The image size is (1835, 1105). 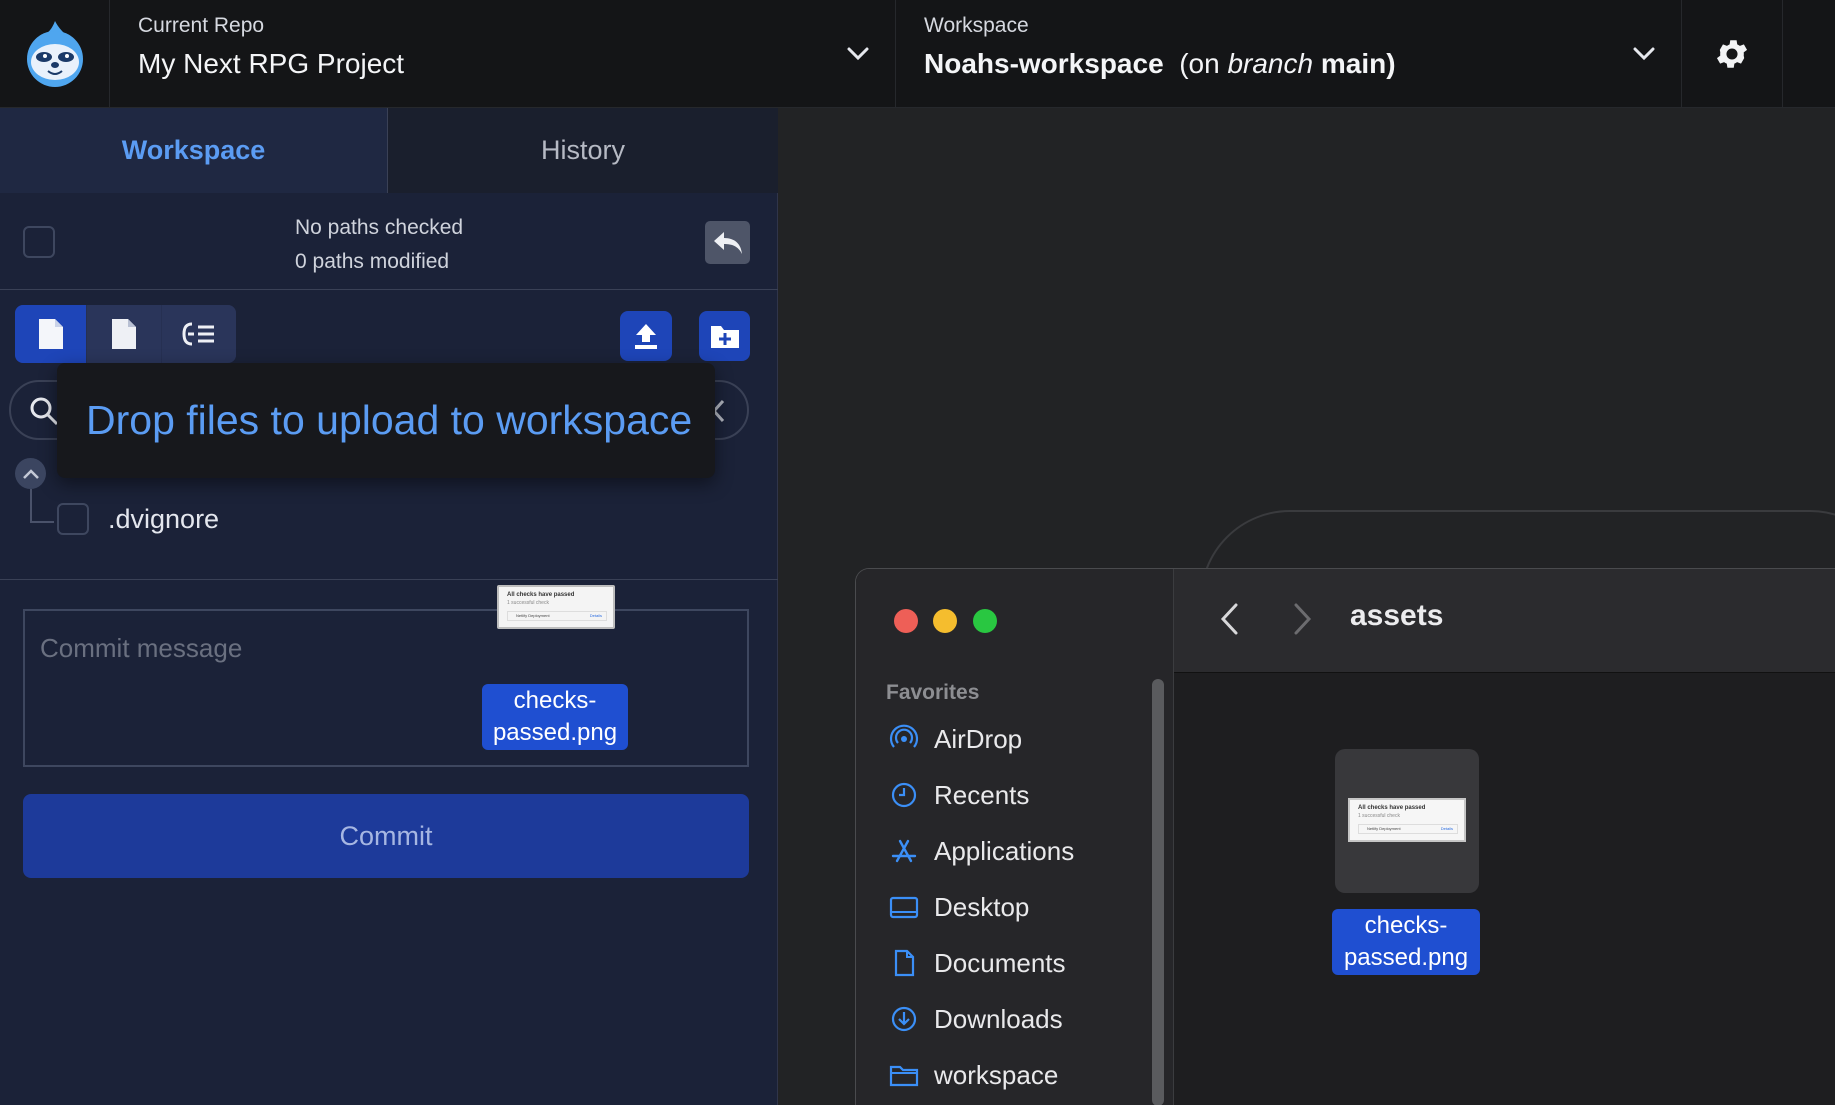 What do you see at coordinates (1270, 63) in the screenshot?
I see `branch-word: branch` at bounding box center [1270, 63].